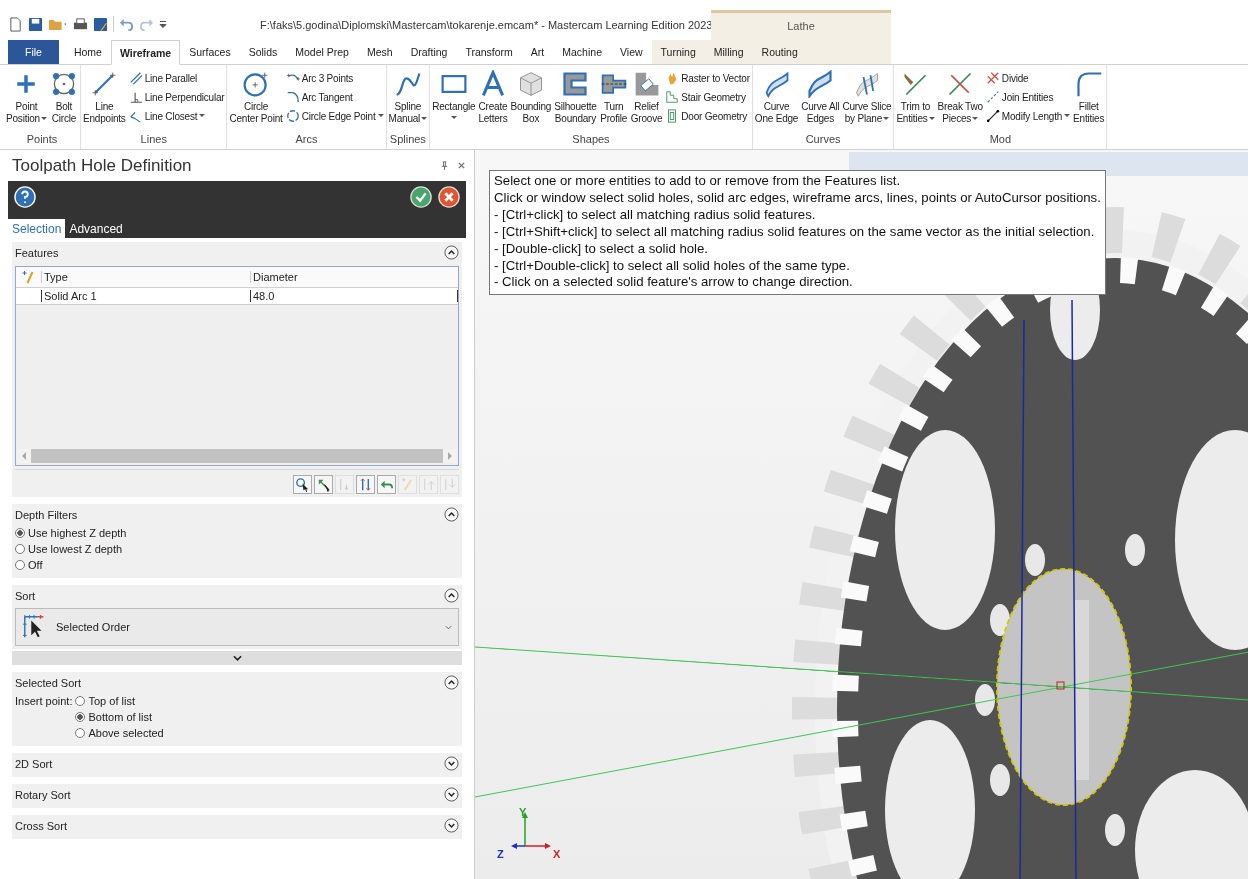 This screenshot has width=1248, height=879. What do you see at coordinates (119, 733) in the screenshot?
I see `radio-option: Above selected` at bounding box center [119, 733].